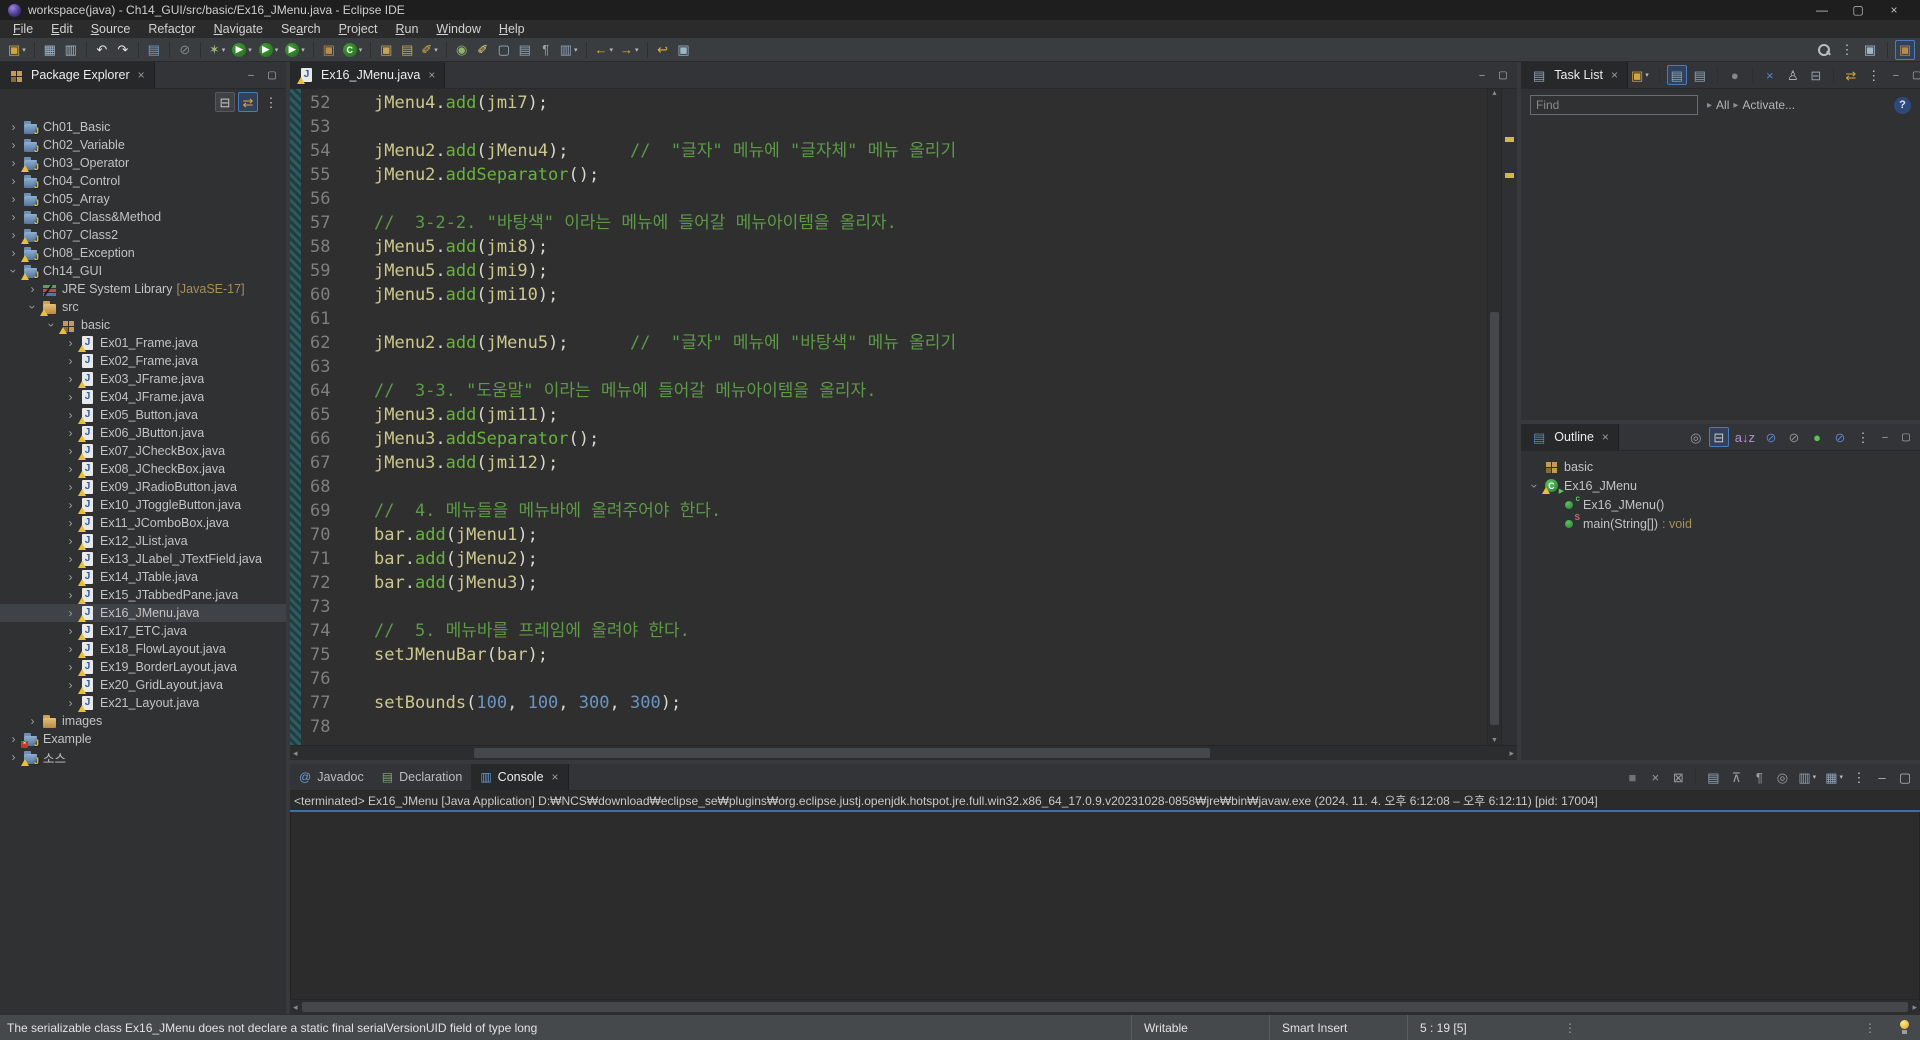  What do you see at coordinates (1882, 777) in the screenshot?
I see `console-minimize-button: –` at bounding box center [1882, 777].